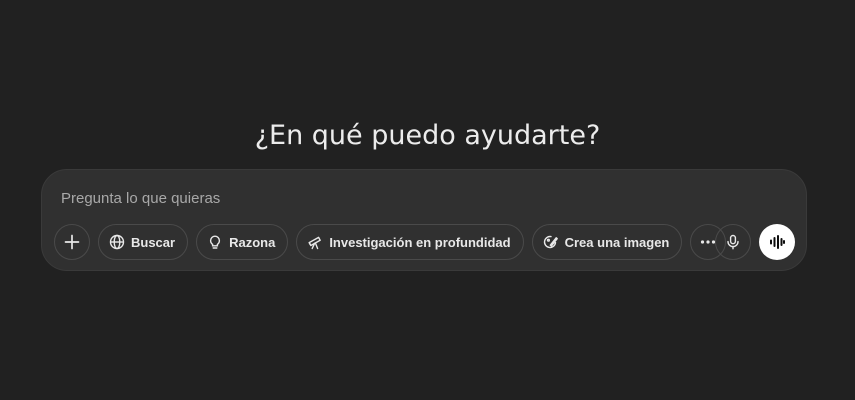 The width and height of the screenshot is (855, 400). I want to click on microphone-icon, so click(733, 242).